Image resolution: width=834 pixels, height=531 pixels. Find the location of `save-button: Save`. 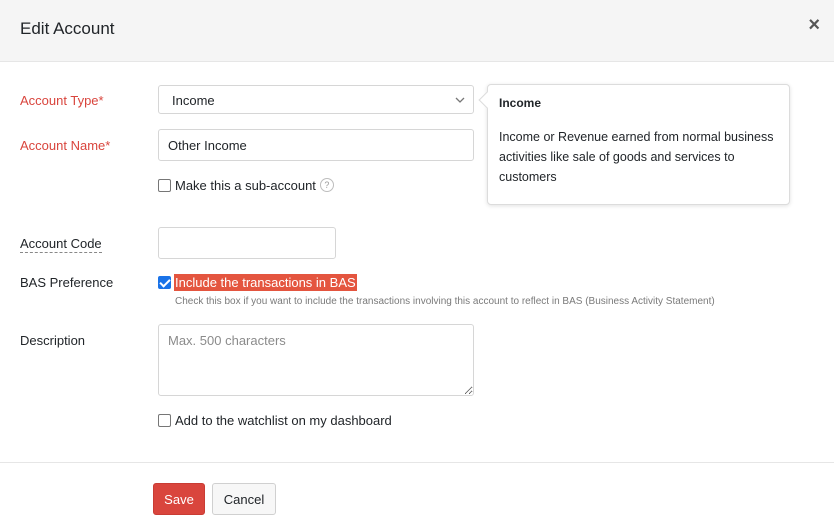

save-button: Save is located at coordinates (179, 499).